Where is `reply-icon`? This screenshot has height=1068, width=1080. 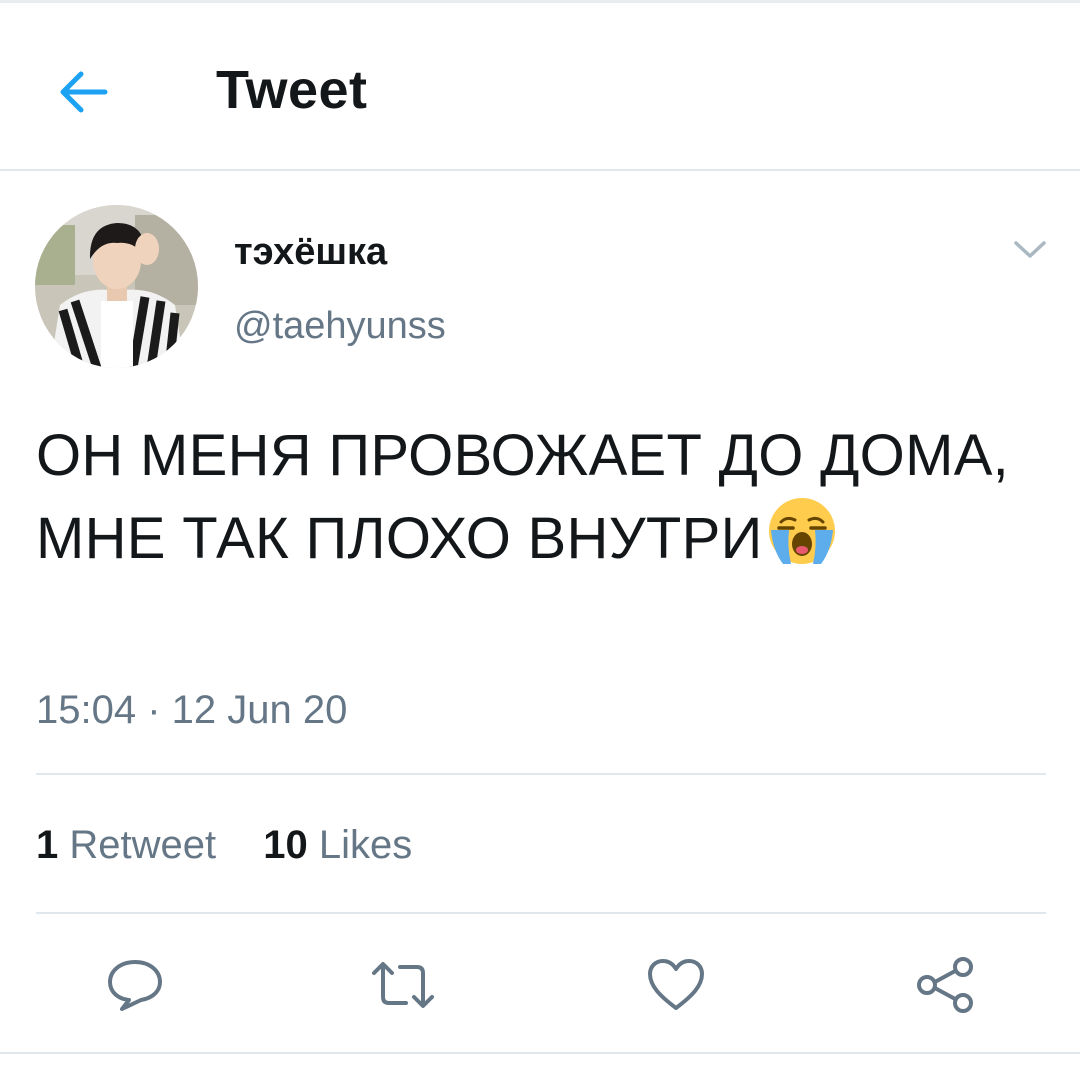
reply-icon is located at coordinates (135, 985).